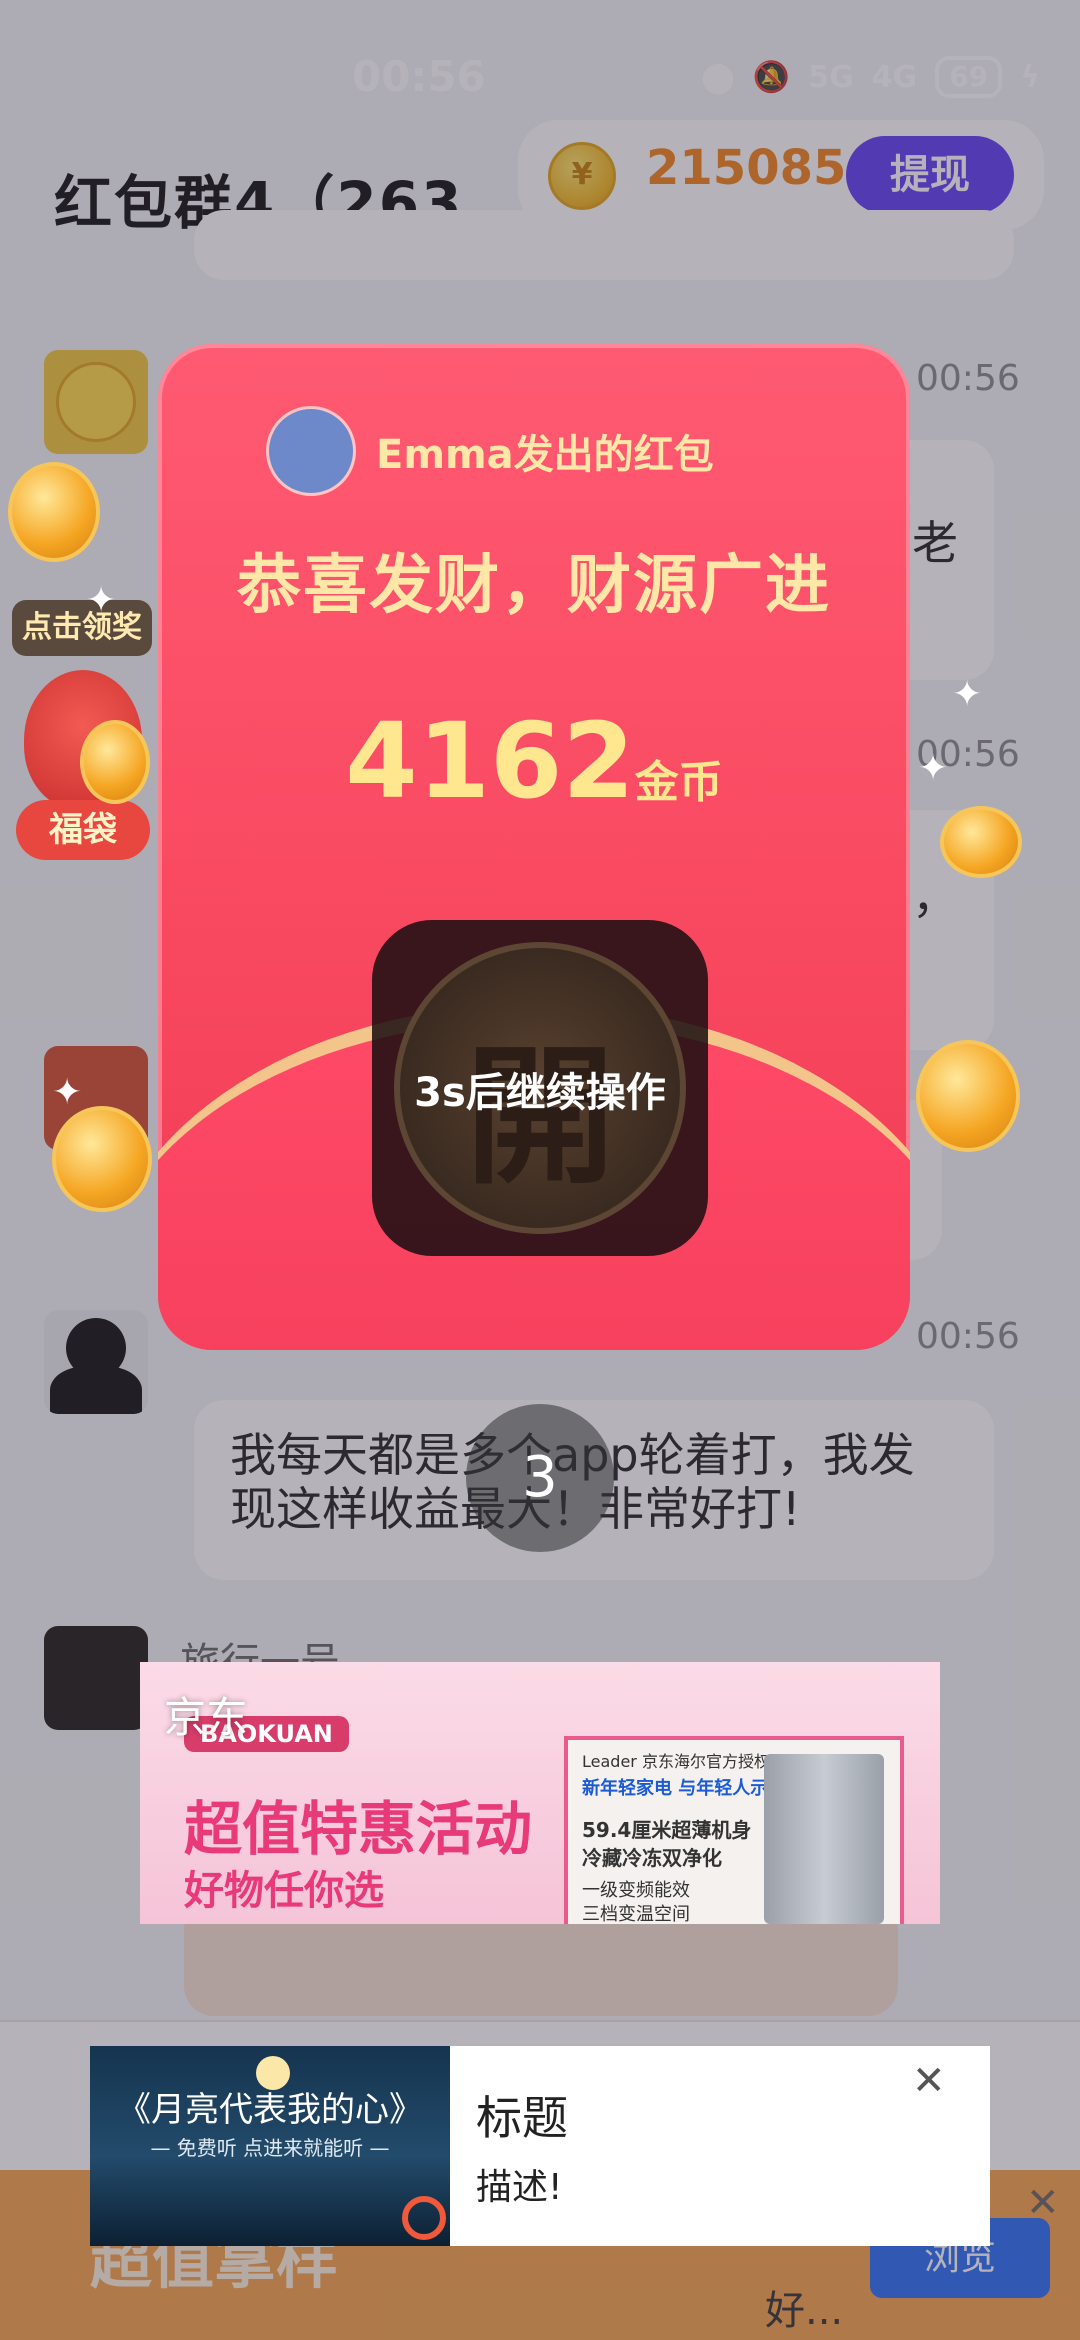  What do you see at coordinates (534, 586) in the screenshot?
I see `envelope-wish: 恭喜发财，财源广进` at bounding box center [534, 586].